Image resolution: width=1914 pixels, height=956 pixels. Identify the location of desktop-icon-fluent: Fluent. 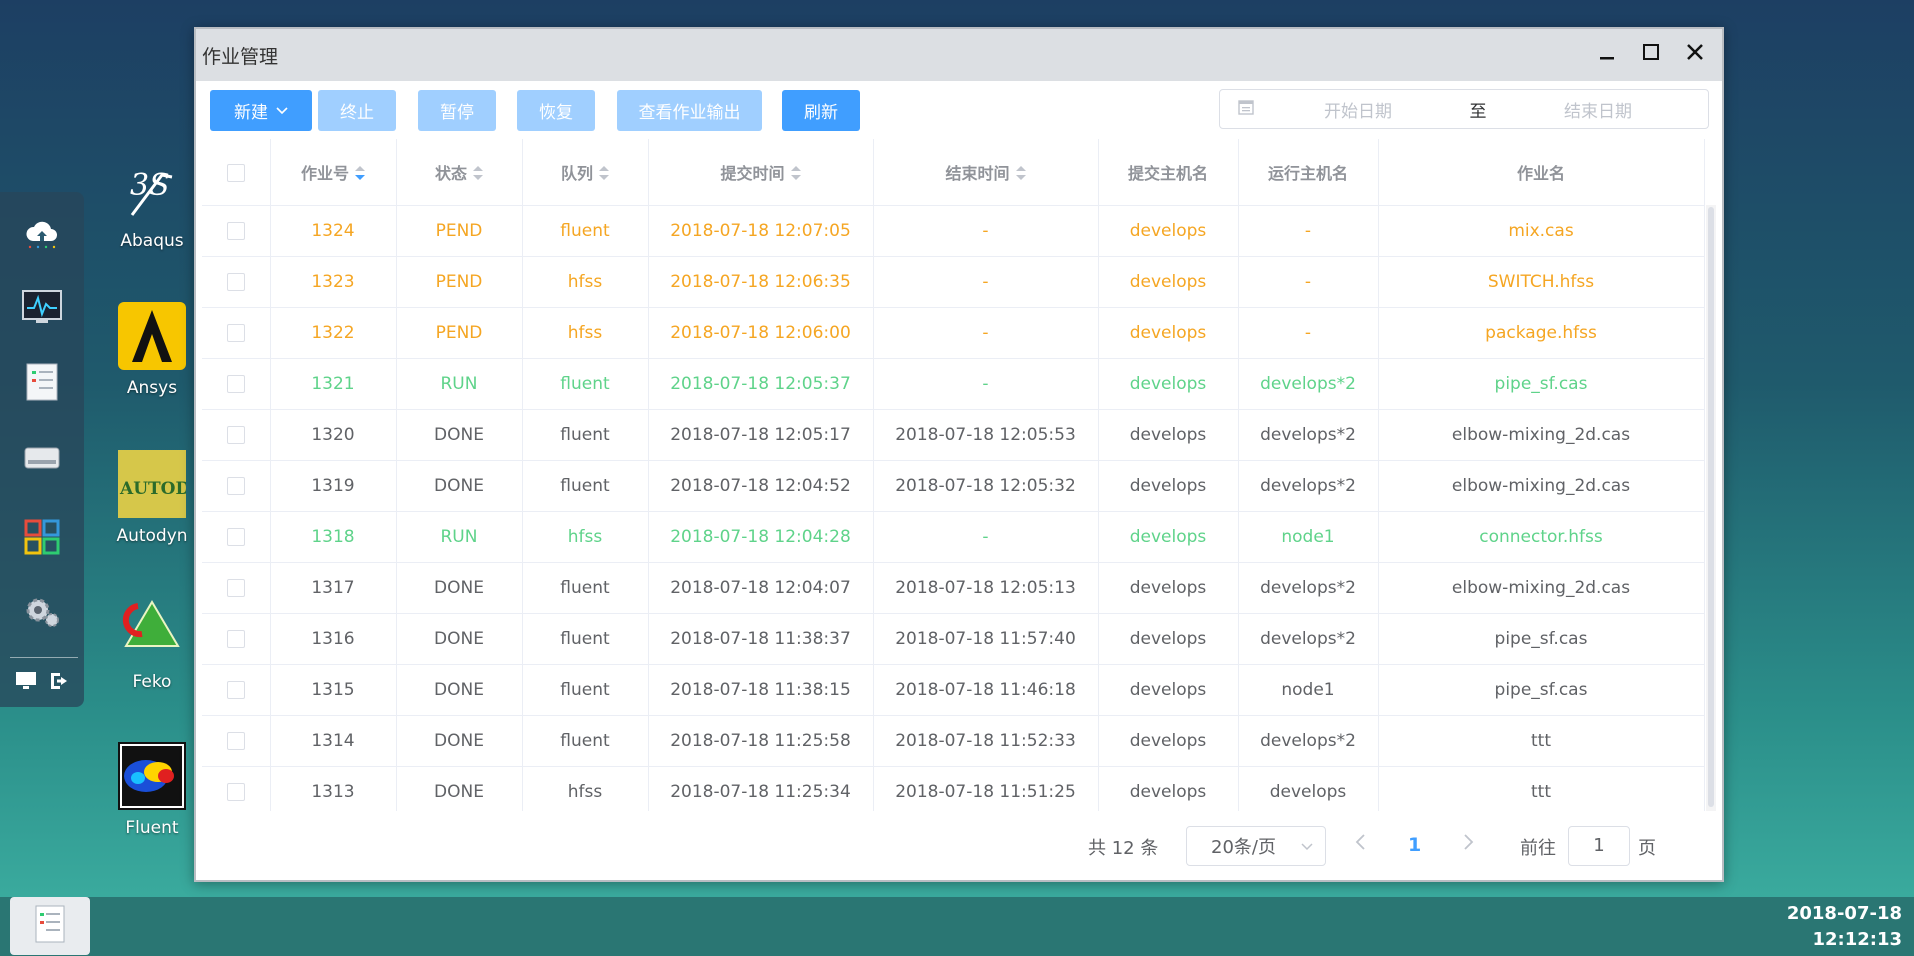
(152, 790).